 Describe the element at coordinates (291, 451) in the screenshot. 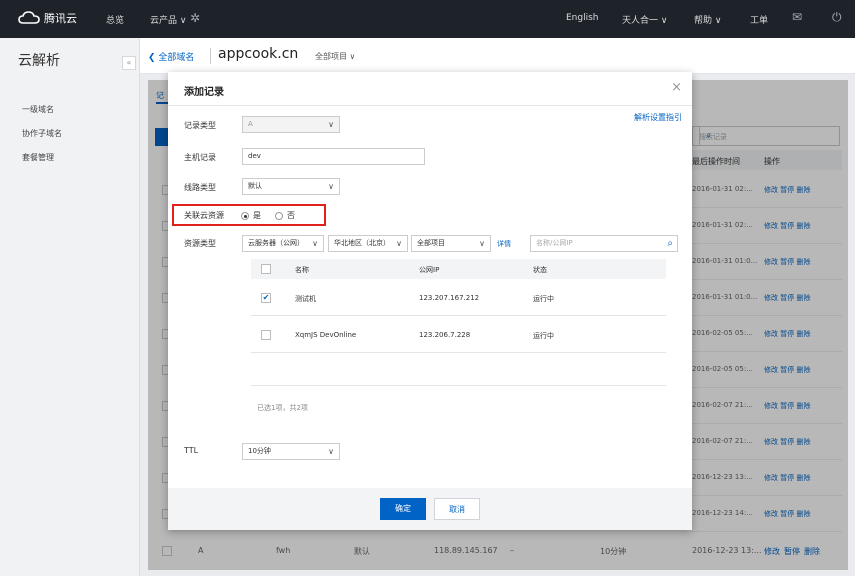

I see `ttl-select: 10分钟 ∨` at that location.